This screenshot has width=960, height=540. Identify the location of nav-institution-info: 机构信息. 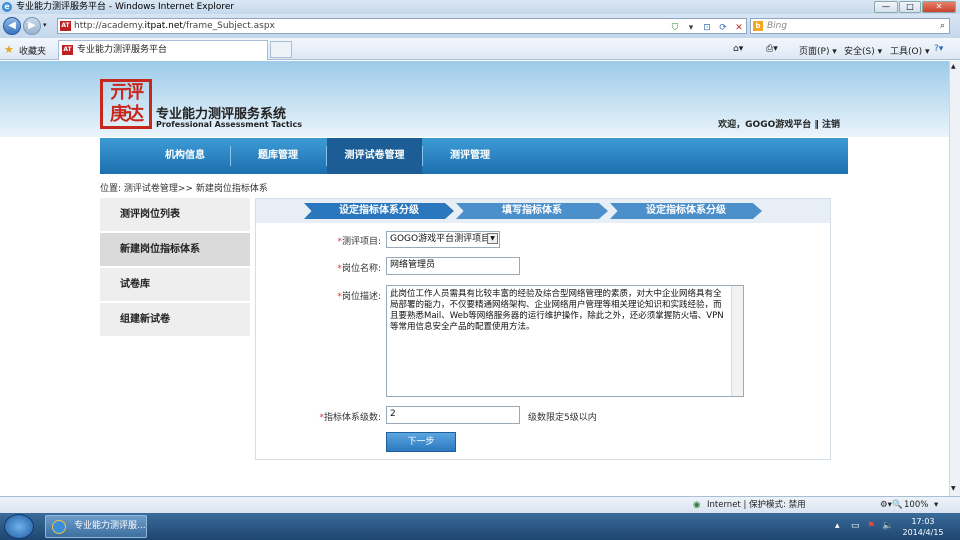
(185, 156).